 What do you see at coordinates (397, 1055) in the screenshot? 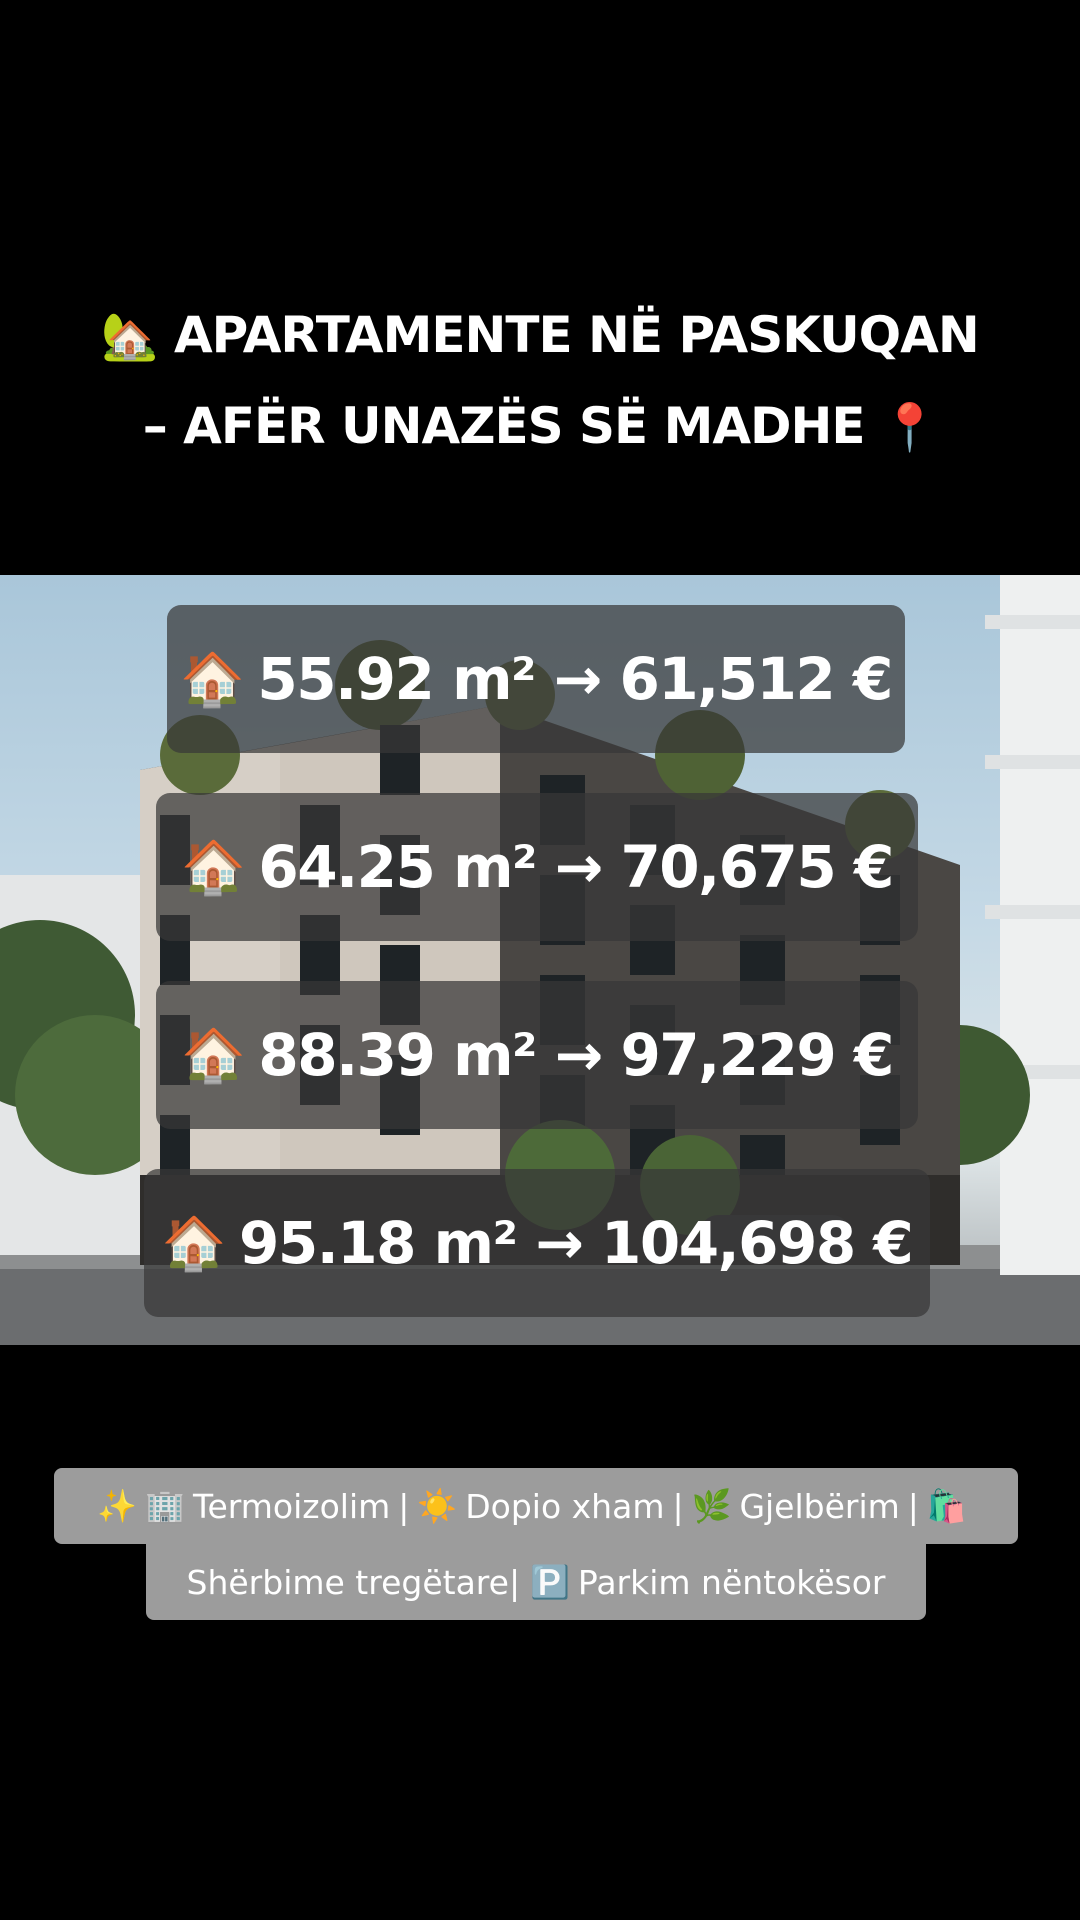
I see `listing-area: 88.39 m²` at bounding box center [397, 1055].